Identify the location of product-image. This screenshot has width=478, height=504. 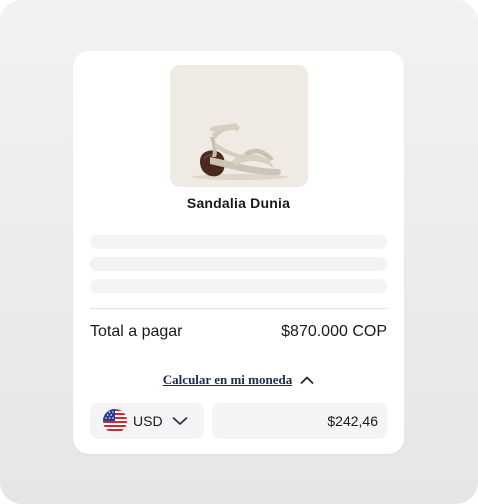
(239, 126).